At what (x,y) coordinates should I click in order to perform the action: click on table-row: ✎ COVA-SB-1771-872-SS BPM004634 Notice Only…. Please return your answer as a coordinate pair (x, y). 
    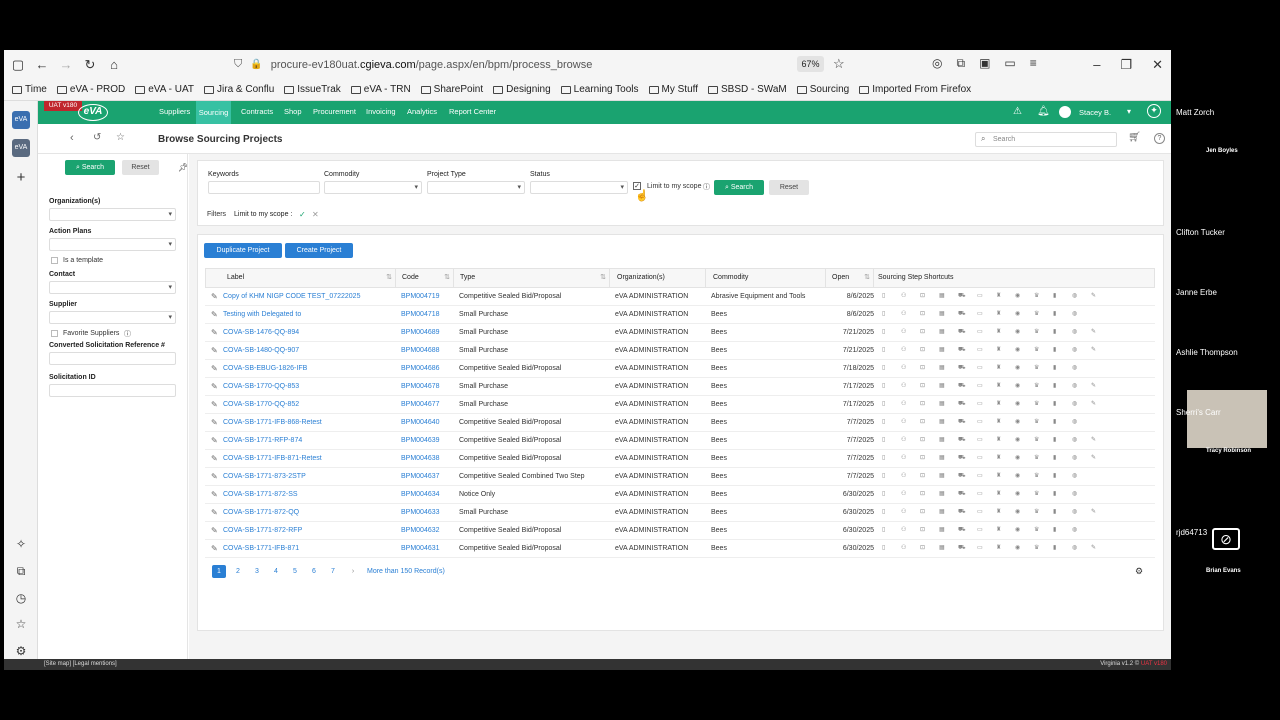
    Looking at the image, I should click on (680, 495).